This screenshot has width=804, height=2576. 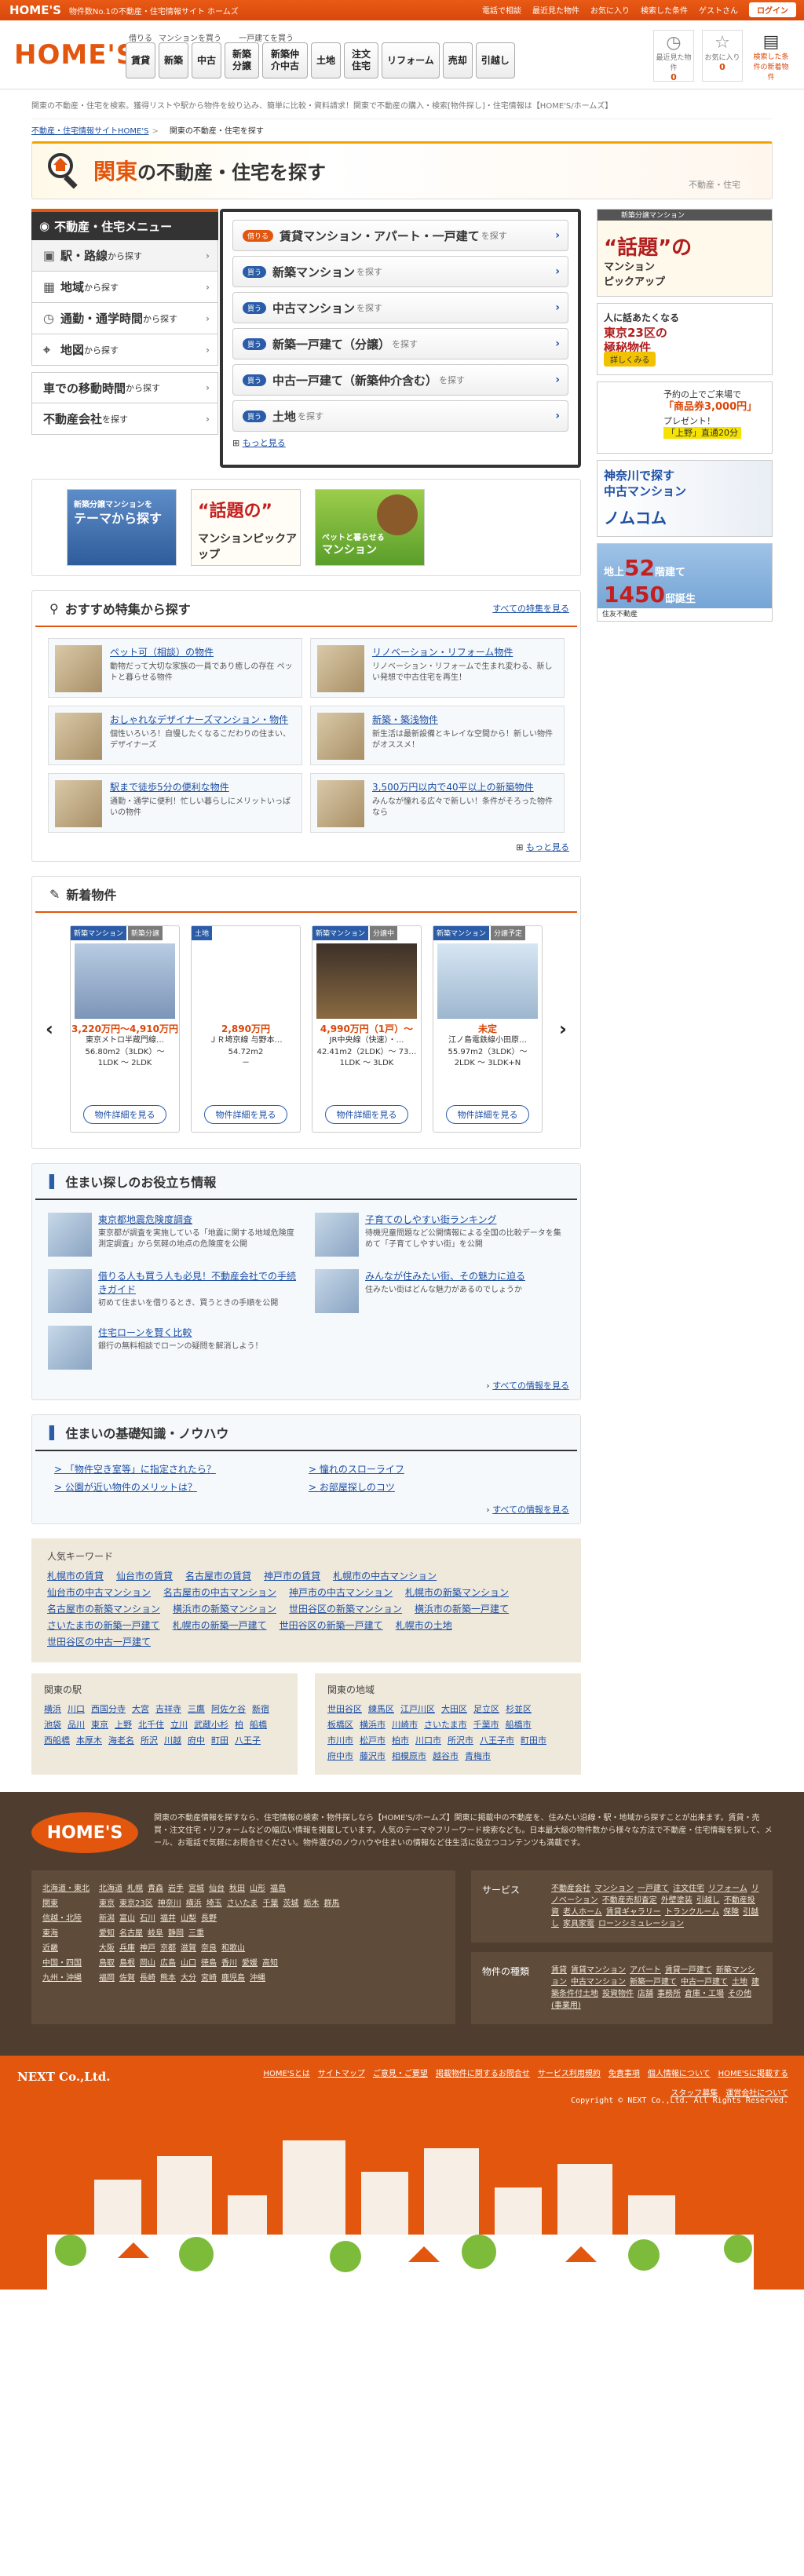 What do you see at coordinates (168, 1918) in the screenshot?
I see `footer-area-link: 福井` at bounding box center [168, 1918].